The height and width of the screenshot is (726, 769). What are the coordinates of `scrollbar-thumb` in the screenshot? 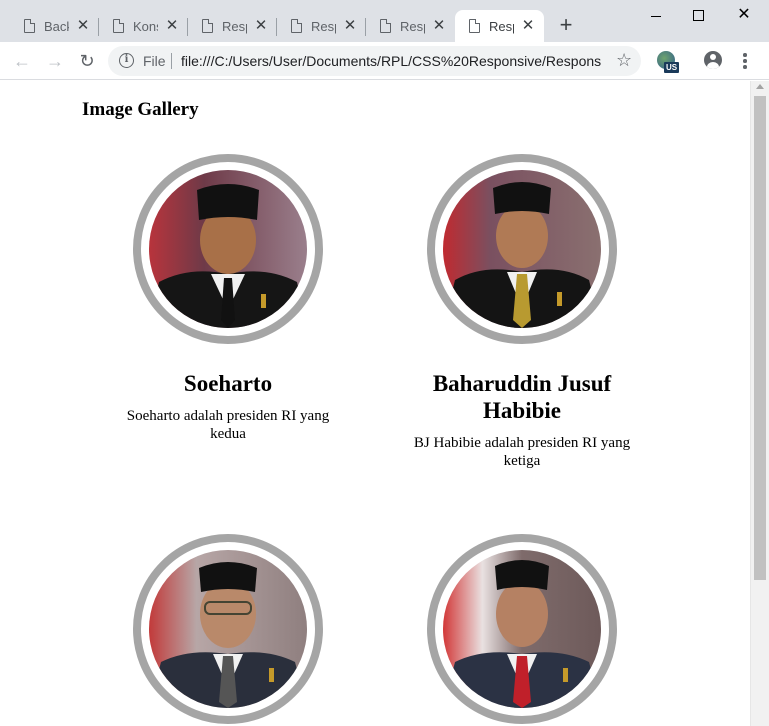 It's located at (760, 338).